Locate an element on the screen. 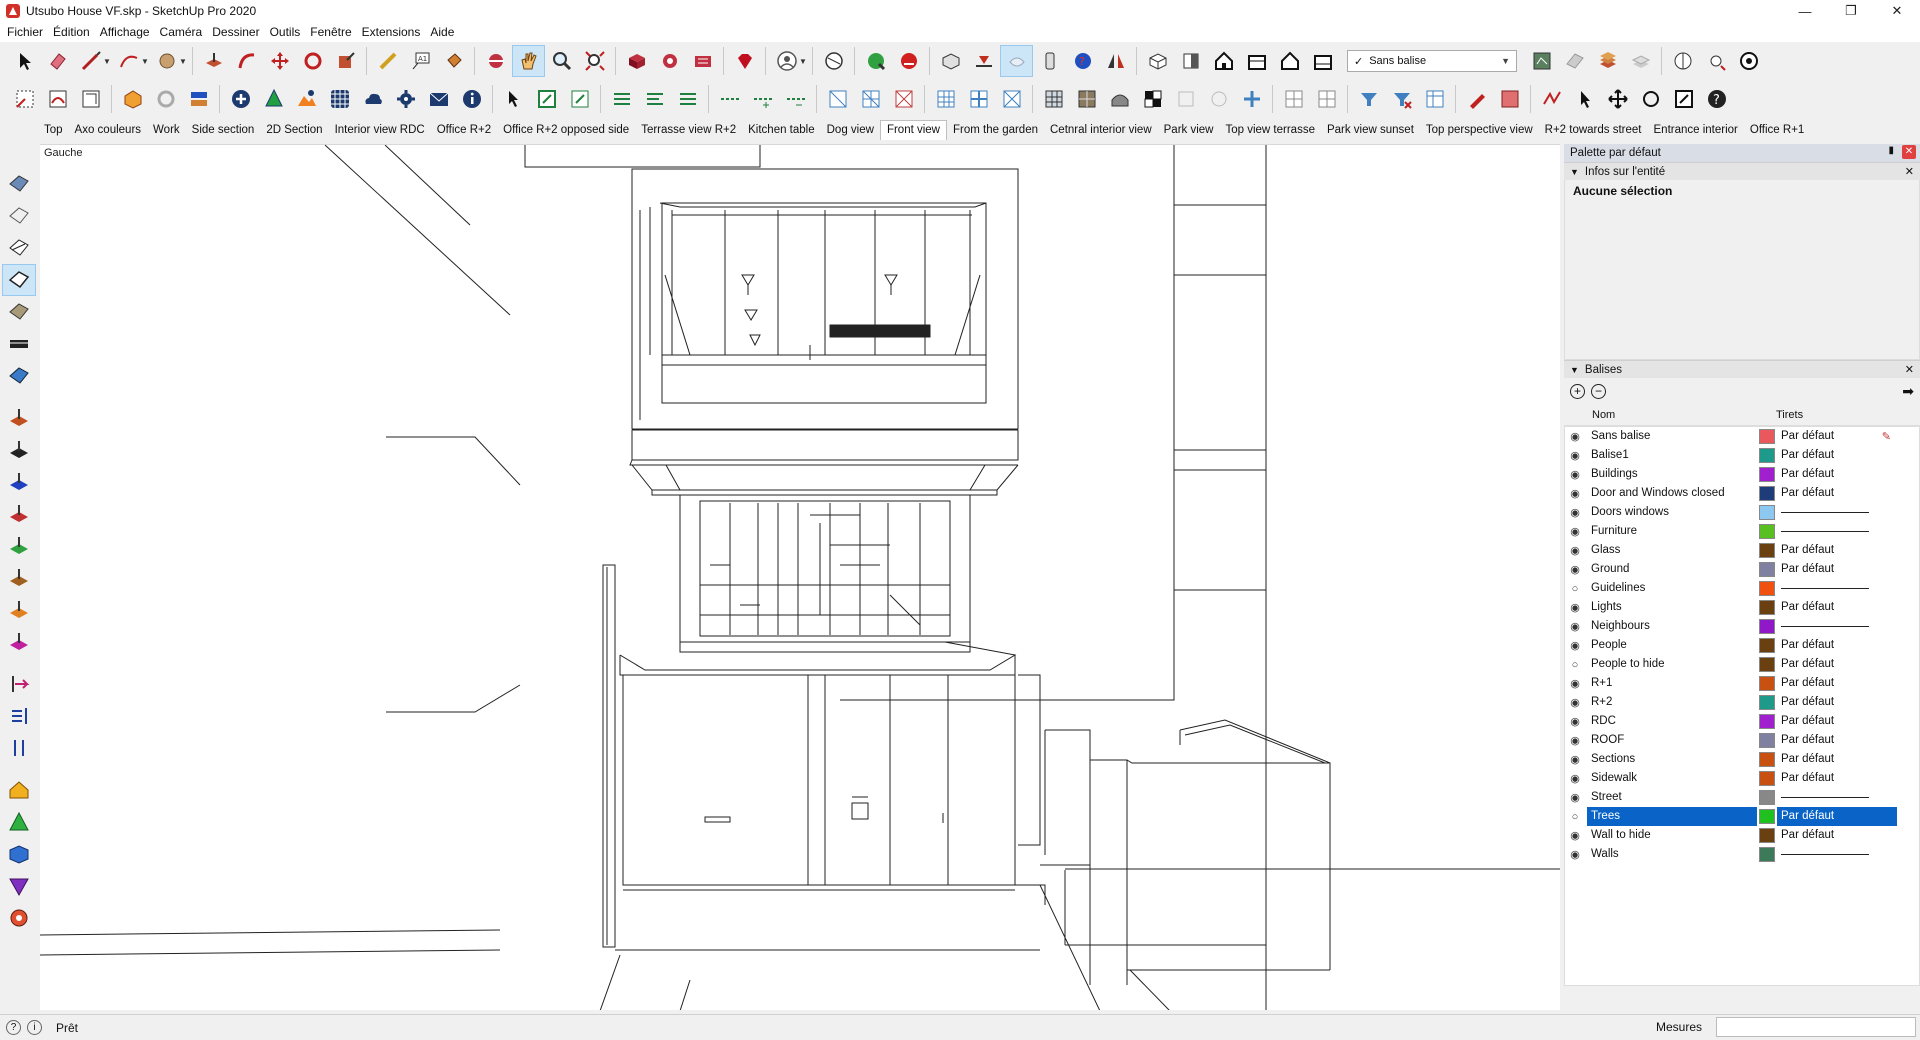  left-view-button is located at coordinates (1322, 61).